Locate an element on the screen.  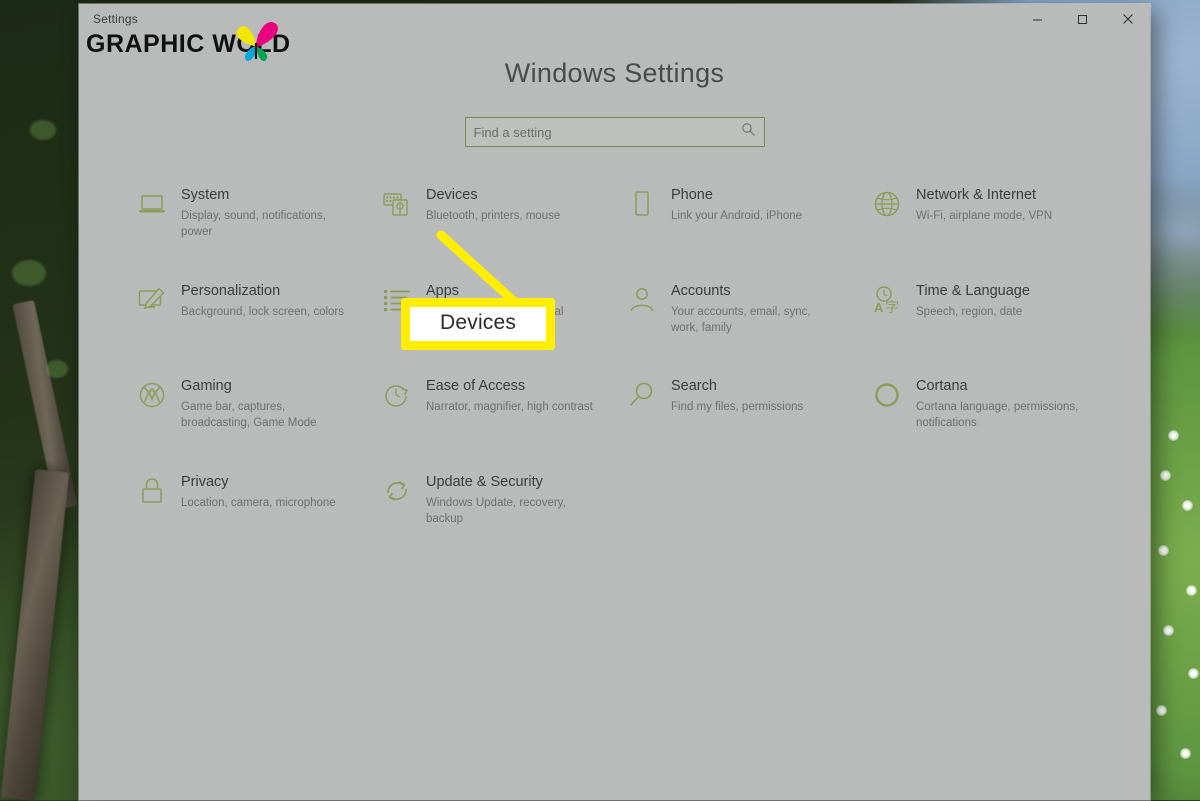
tile-description: Bluetooth, printers, mouse is located at coordinates (493, 216).